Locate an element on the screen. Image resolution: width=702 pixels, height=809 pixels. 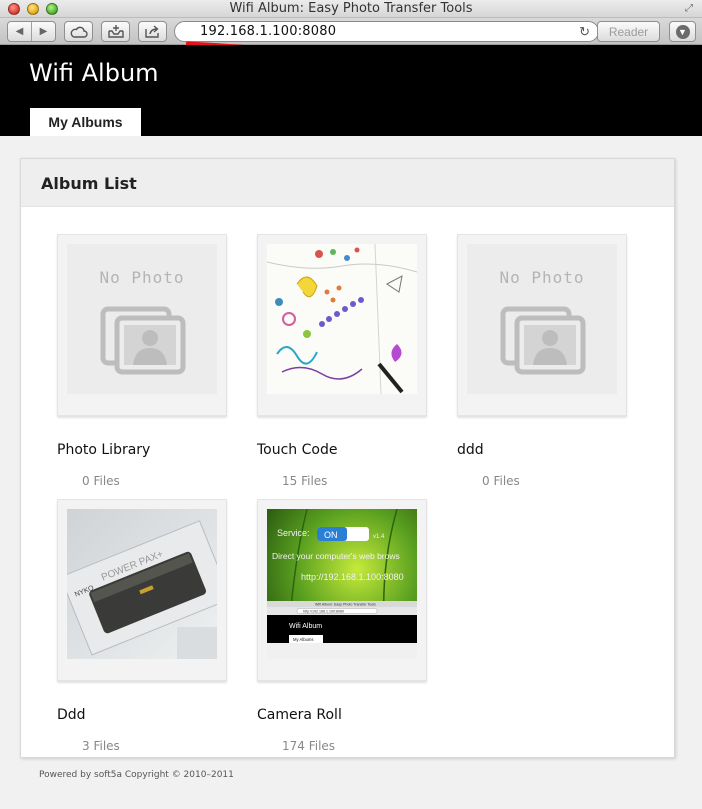
download-icon: ▼ is located at coordinates (682, 31).